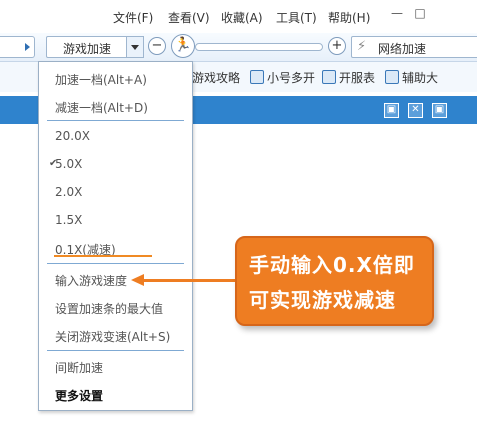 This screenshot has height=423, width=477. Describe the element at coordinates (334, 281) in the screenshot. I see `annotation-callout: 手动输入0.X倍即 可实现游戏减速` at that location.